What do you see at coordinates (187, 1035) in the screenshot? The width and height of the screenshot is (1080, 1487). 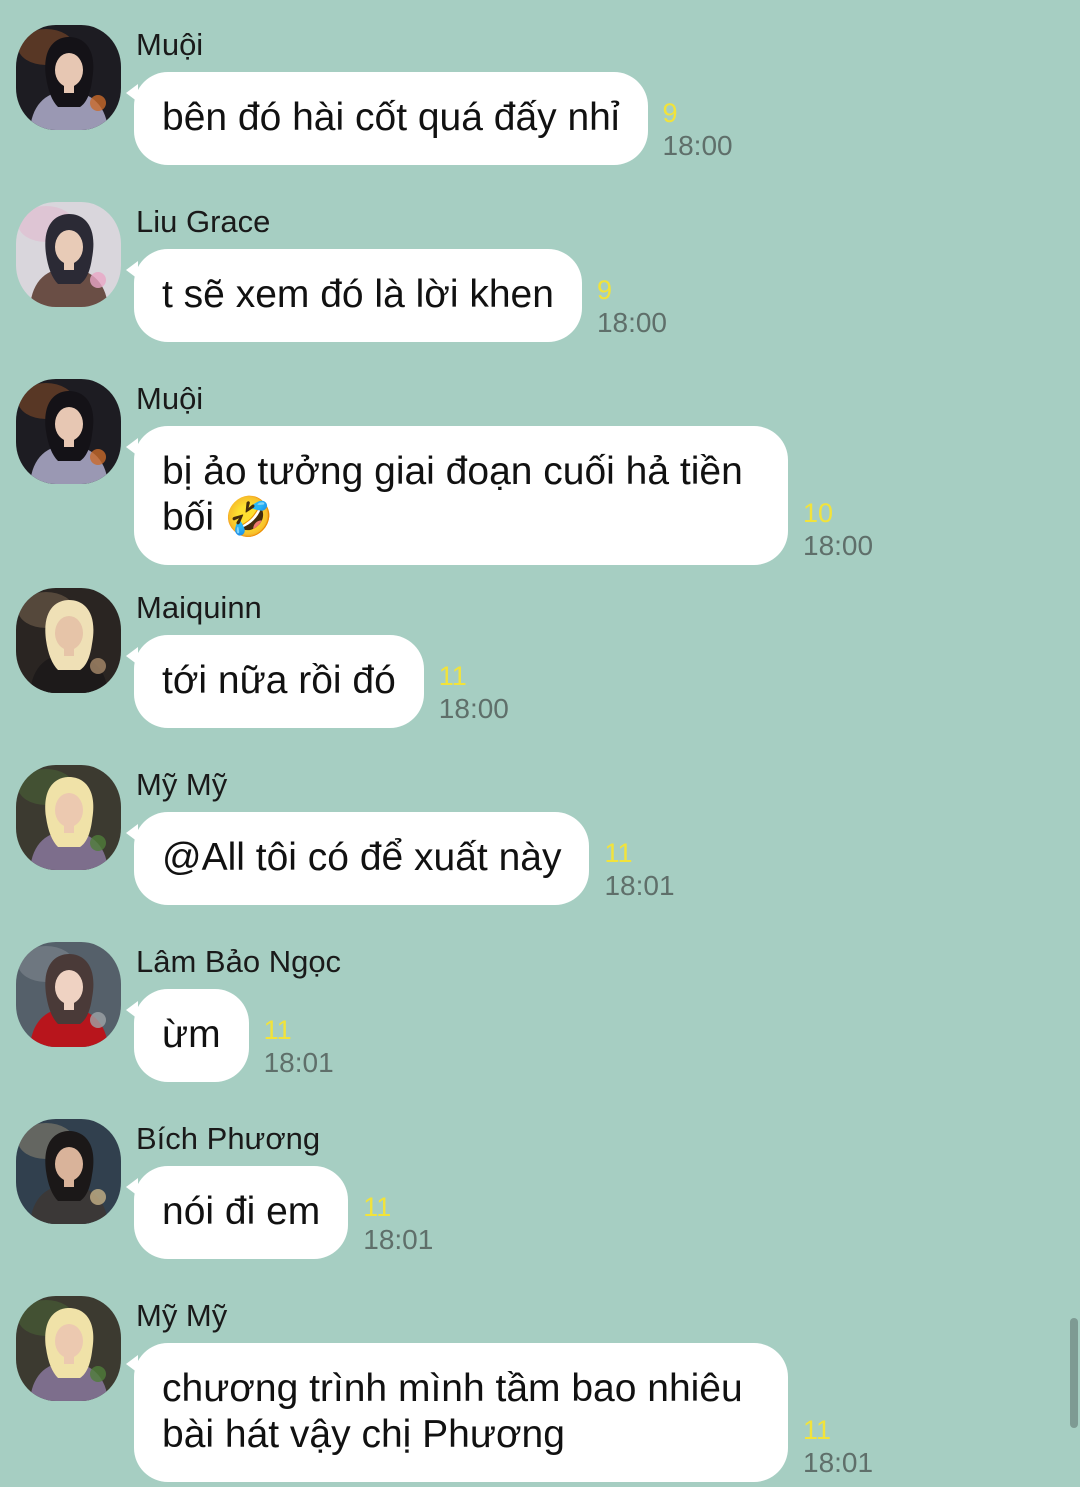 I see `message-bubble: ừm` at bounding box center [187, 1035].